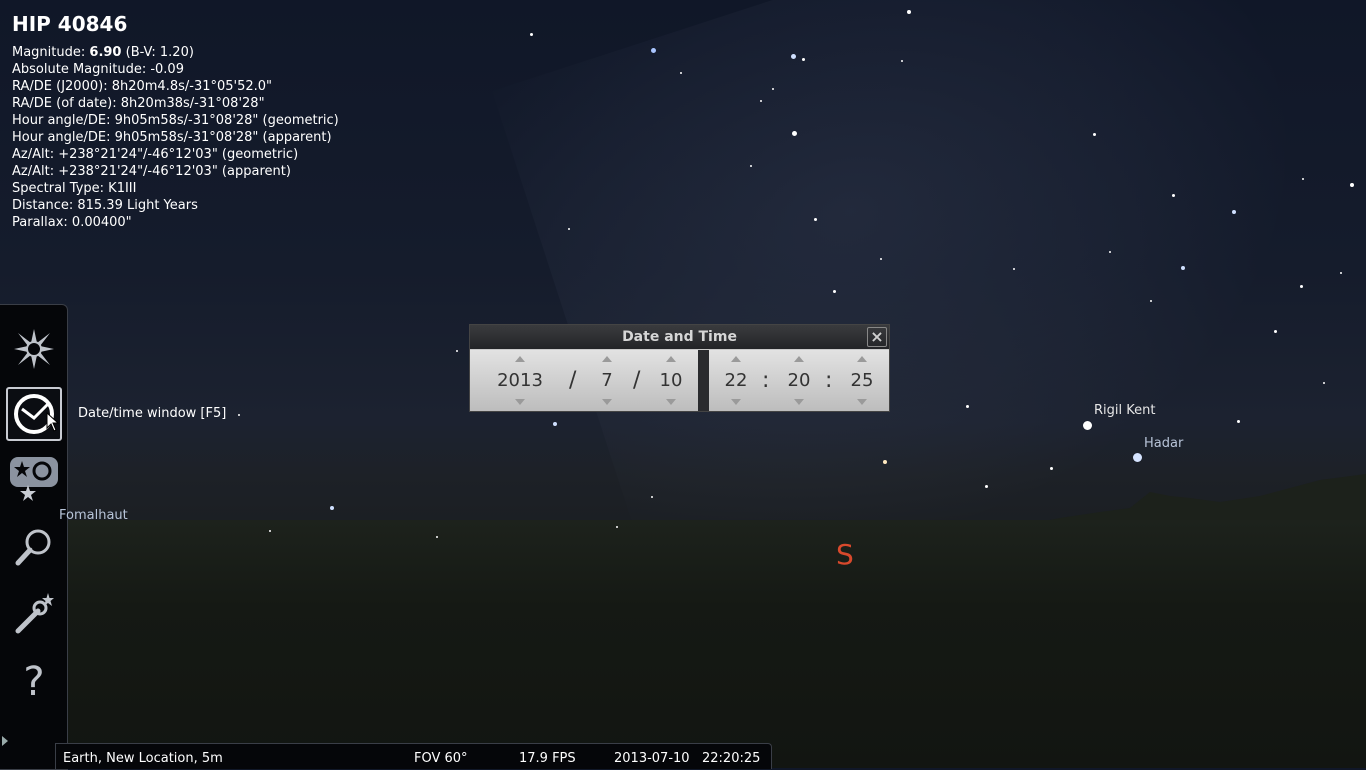 Image resolution: width=1366 pixels, height=770 pixels. What do you see at coordinates (703, 380) in the screenshot?
I see `dialog-divider` at bounding box center [703, 380].